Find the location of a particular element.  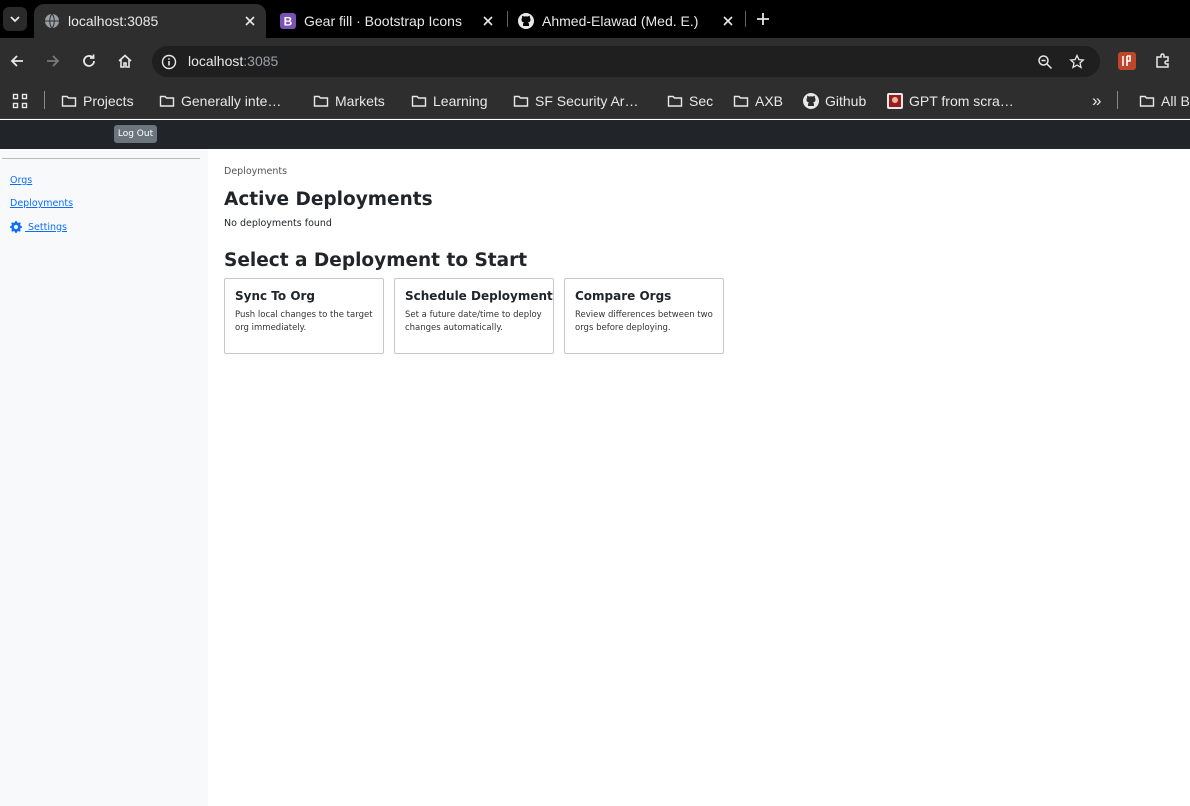

bookmark-label: AXB is located at coordinates (769, 101).